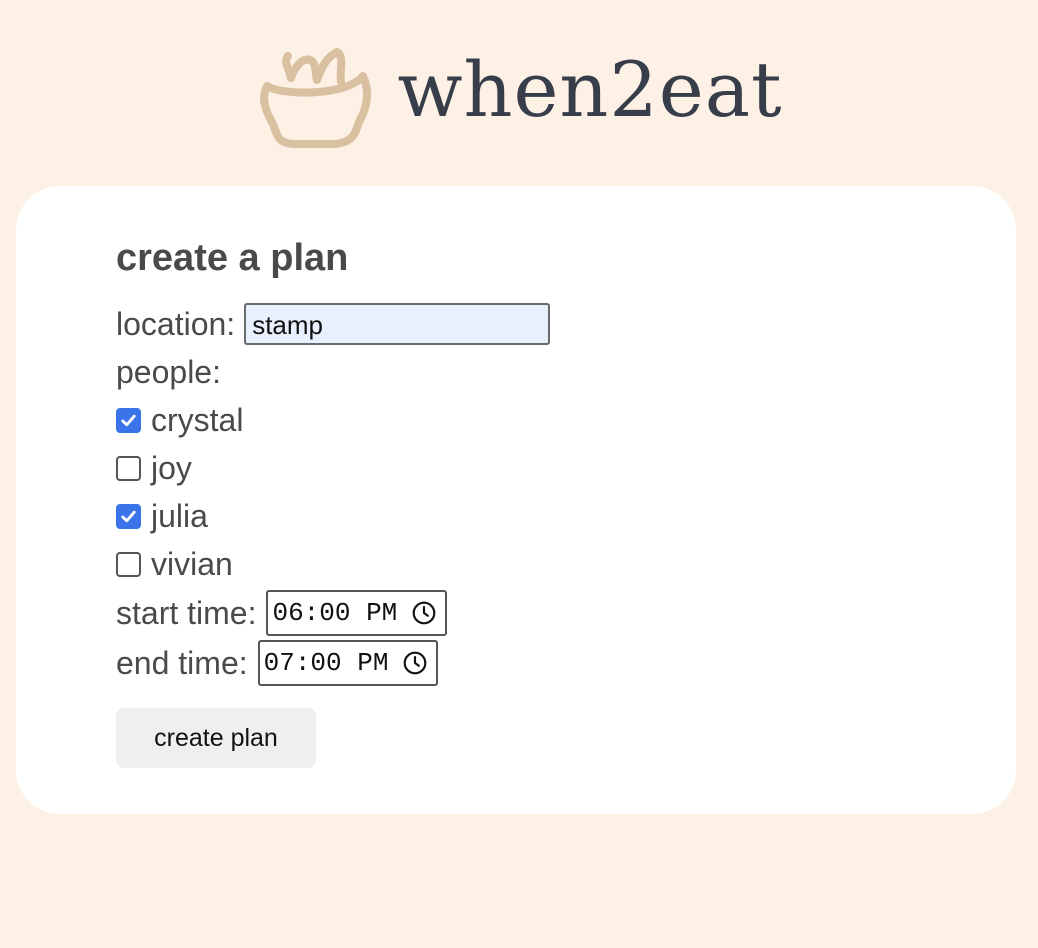  Describe the element at coordinates (128, 564) in the screenshot. I see `person-checkbox-vivian` at that location.